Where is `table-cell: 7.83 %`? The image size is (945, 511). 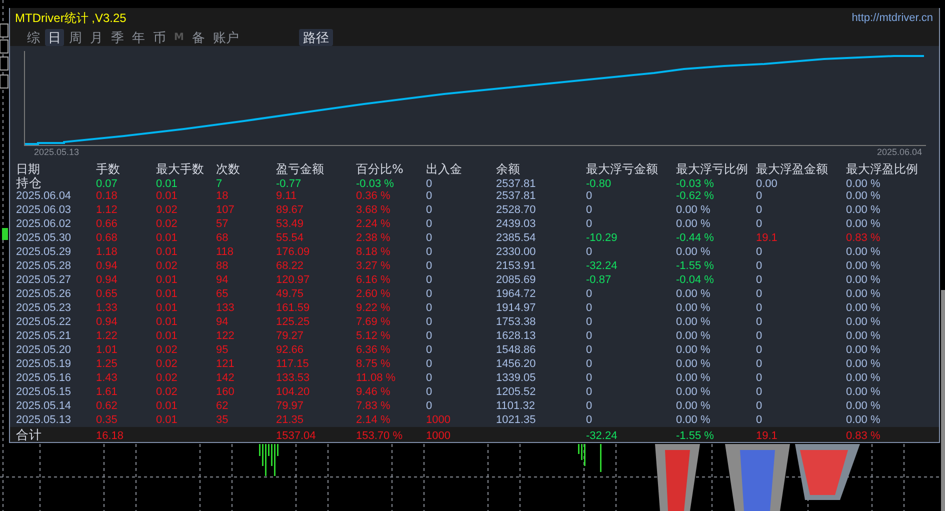
table-cell: 7.83 % is located at coordinates (373, 406).